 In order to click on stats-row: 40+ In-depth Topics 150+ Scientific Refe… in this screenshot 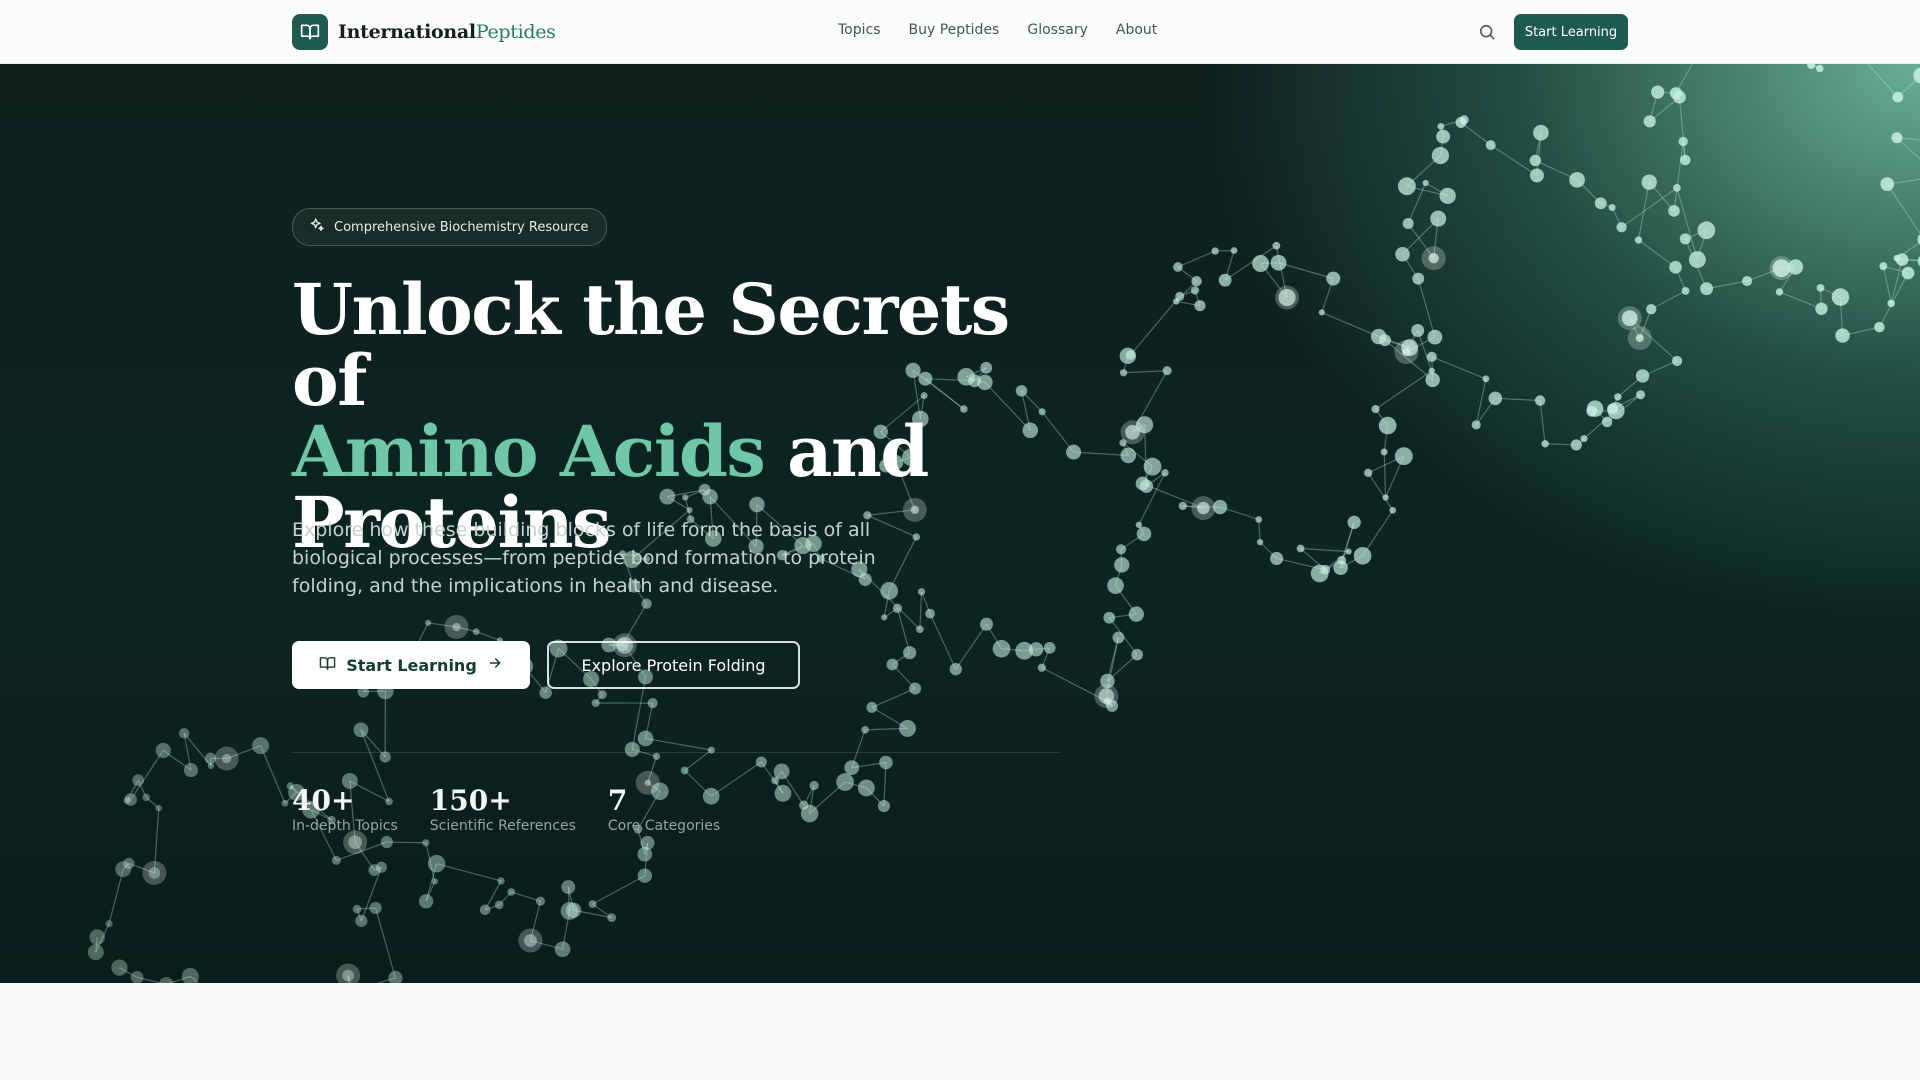, I will do `click(506, 809)`.